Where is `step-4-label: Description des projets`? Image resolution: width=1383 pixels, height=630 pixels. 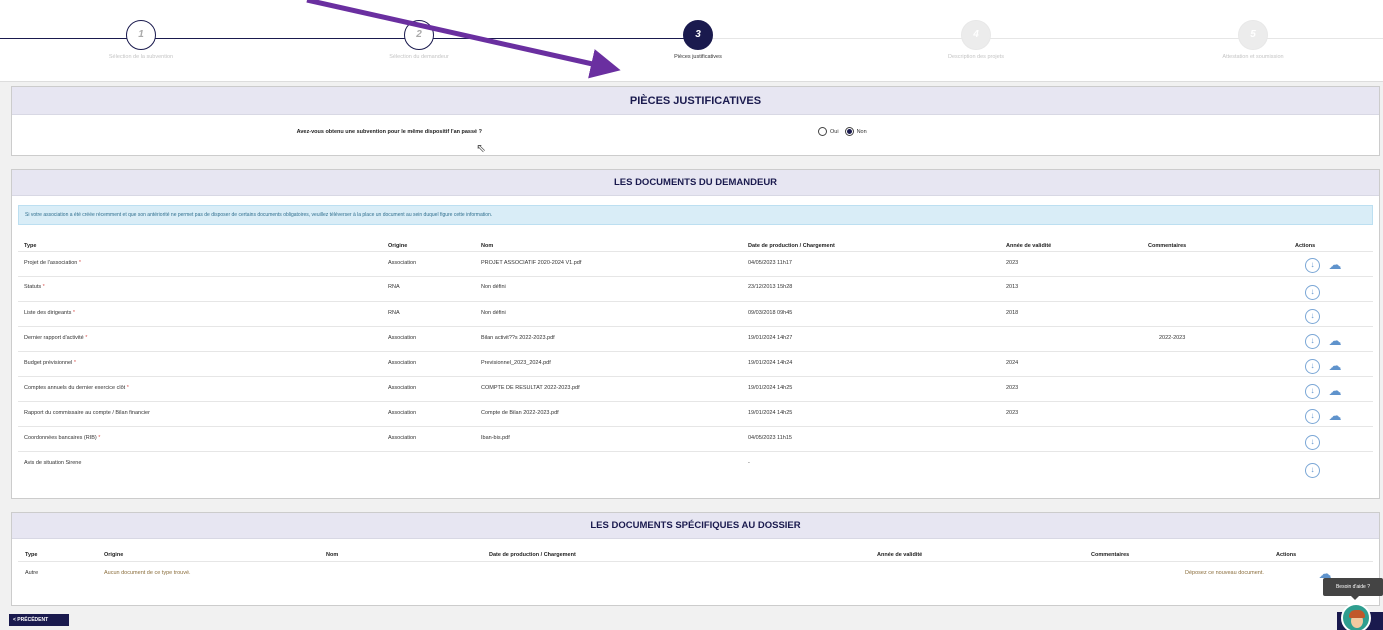
step-4-label: Description des projets is located at coordinates (976, 57).